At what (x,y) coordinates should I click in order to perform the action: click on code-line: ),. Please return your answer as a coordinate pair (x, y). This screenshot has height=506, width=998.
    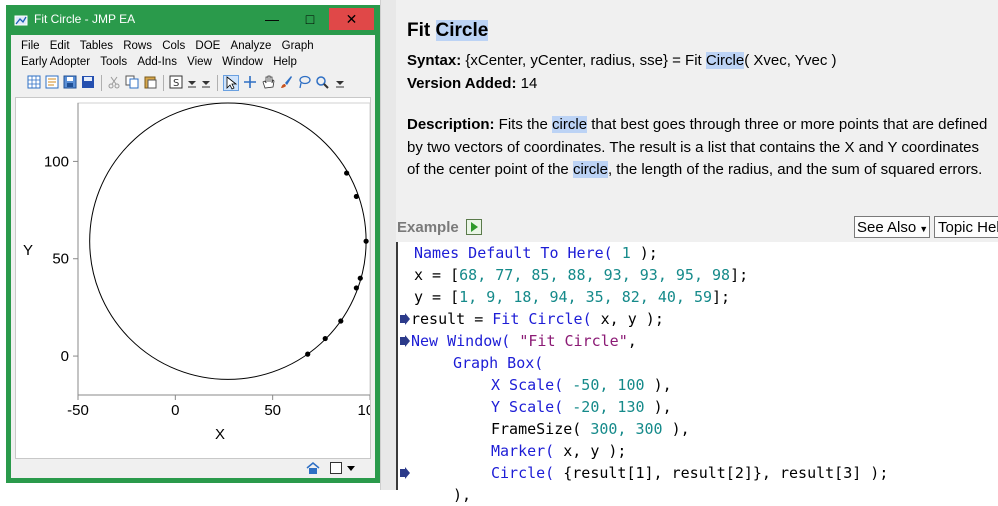
    Looking at the image, I should click on (462, 495).